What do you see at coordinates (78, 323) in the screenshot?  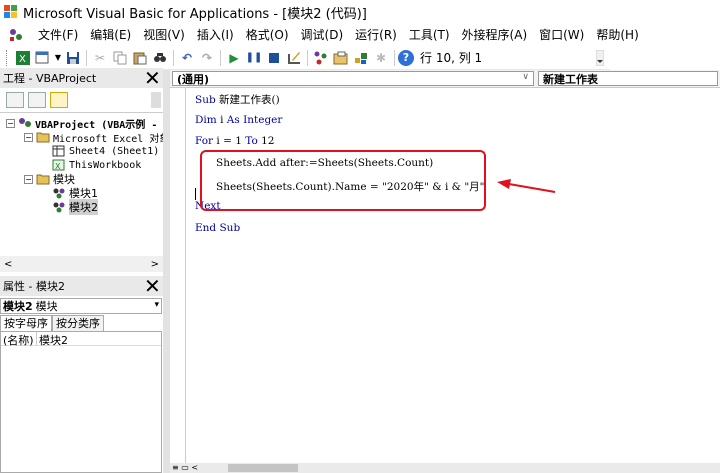 I see `tab-categorized: 按分类序` at bounding box center [78, 323].